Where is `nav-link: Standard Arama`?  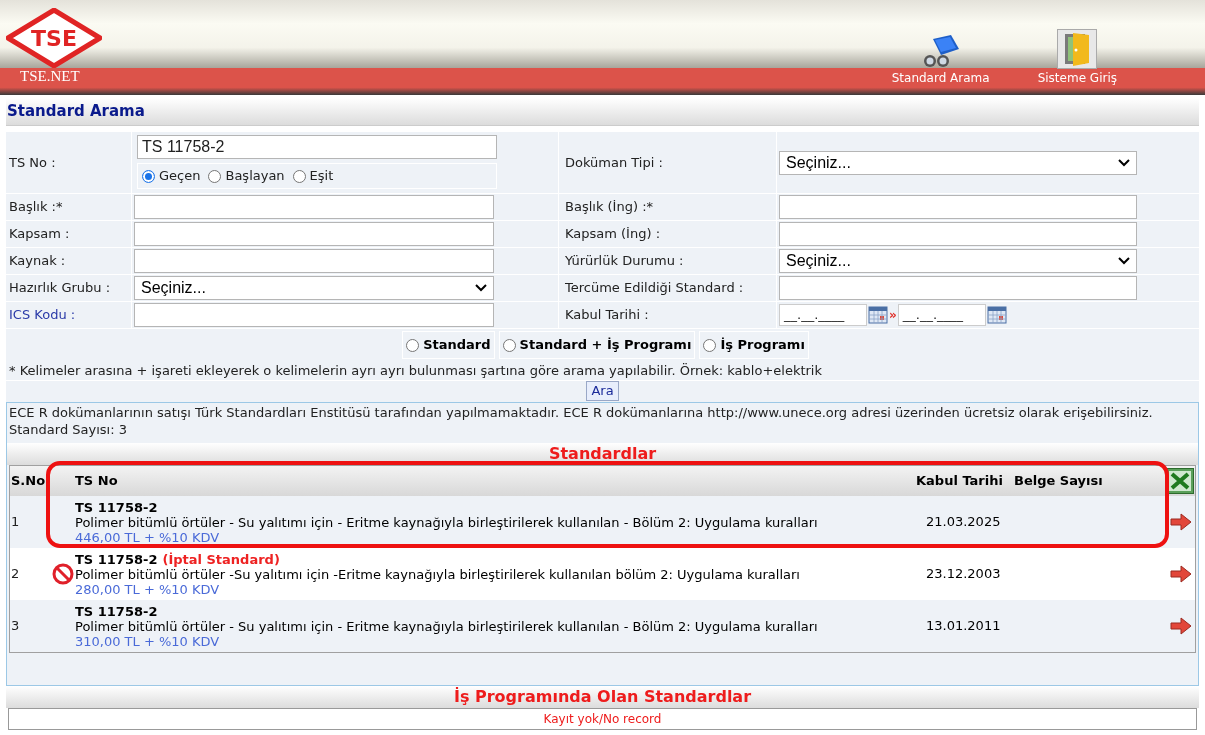 nav-link: Standard Arama is located at coordinates (940, 78).